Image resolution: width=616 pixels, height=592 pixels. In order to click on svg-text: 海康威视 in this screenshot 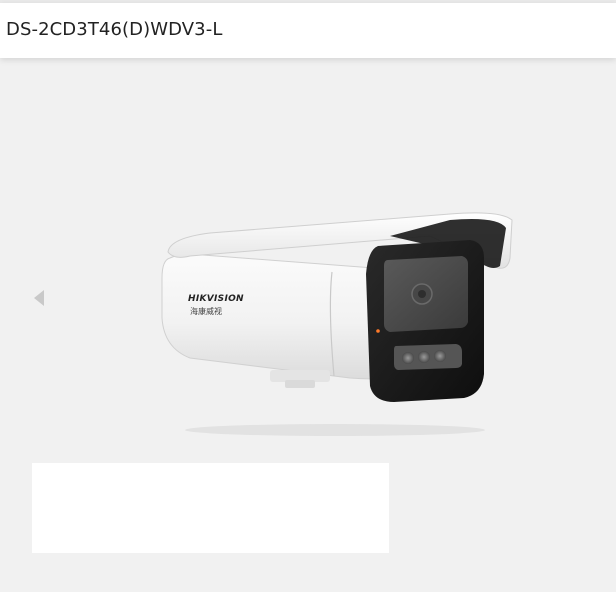, I will do `click(206, 311)`.